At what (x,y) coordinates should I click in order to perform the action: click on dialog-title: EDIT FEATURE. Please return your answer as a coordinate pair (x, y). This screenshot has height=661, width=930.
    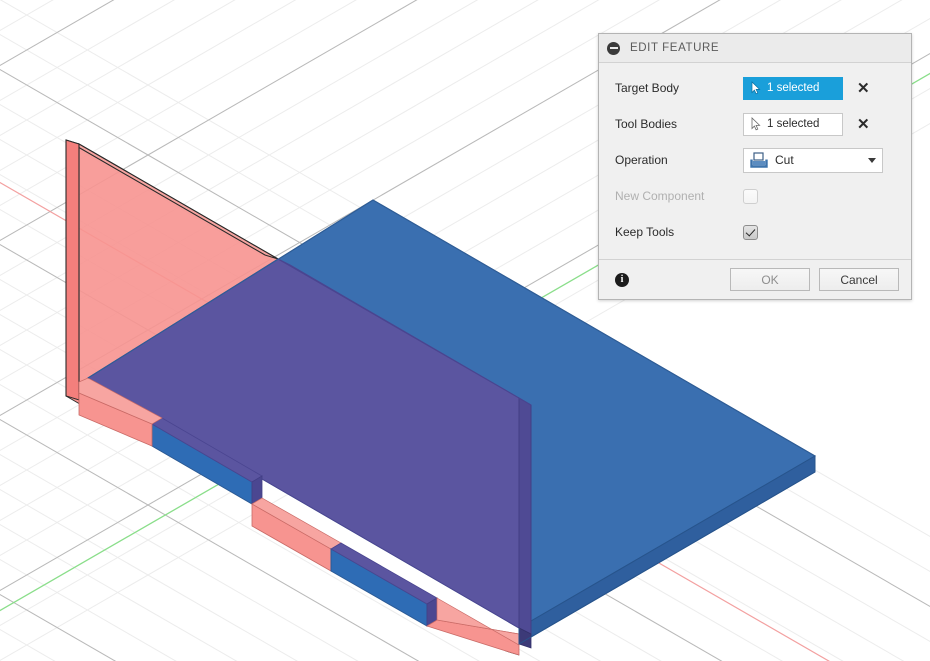
    Looking at the image, I should click on (675, 48).